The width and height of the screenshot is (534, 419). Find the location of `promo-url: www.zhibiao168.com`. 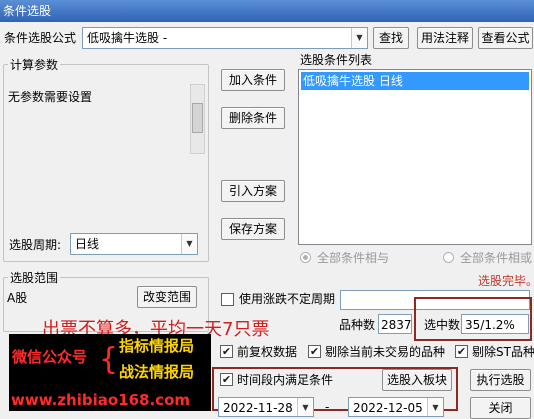

promo-url: www.zhibiao168.com is located at coordinates (101, 400).